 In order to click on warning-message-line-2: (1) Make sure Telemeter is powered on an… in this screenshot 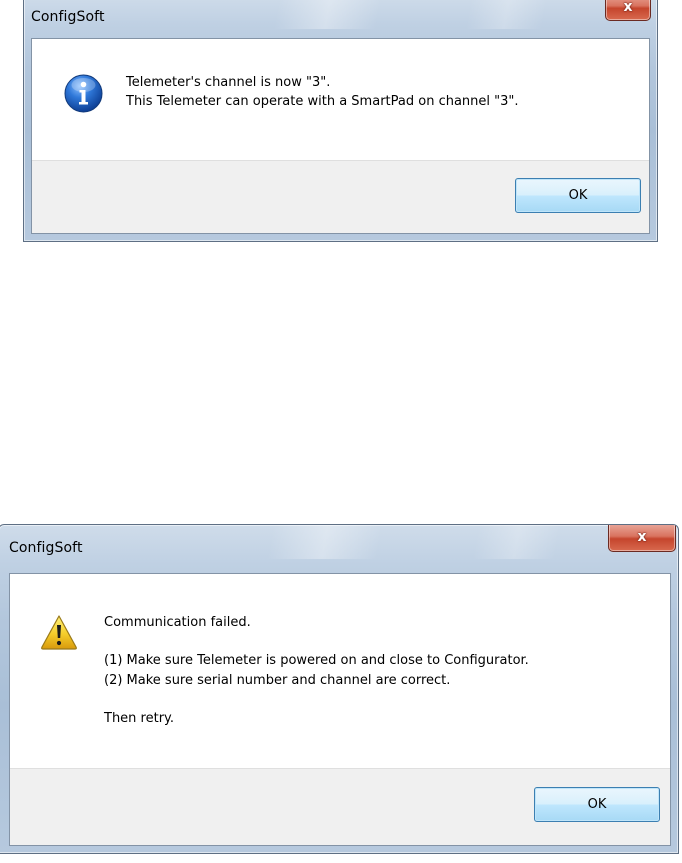, I will do `click(316, 660)`.